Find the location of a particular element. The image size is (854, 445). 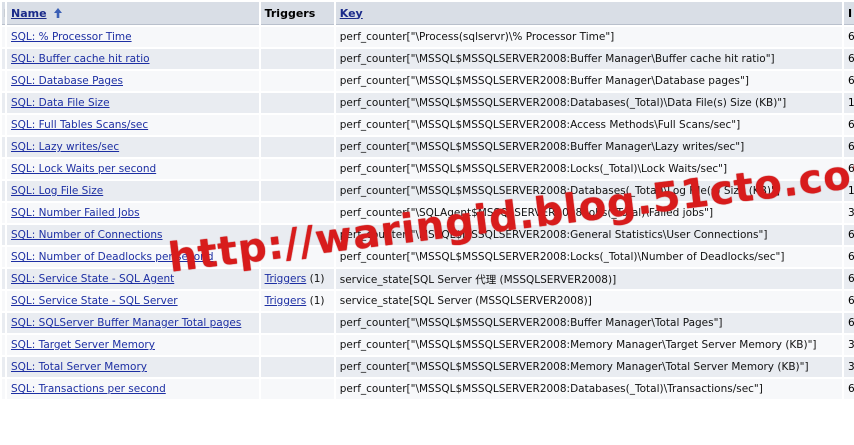

item-name-link: SQL: Service State - SQL Server is located at coordinates (94, 301).